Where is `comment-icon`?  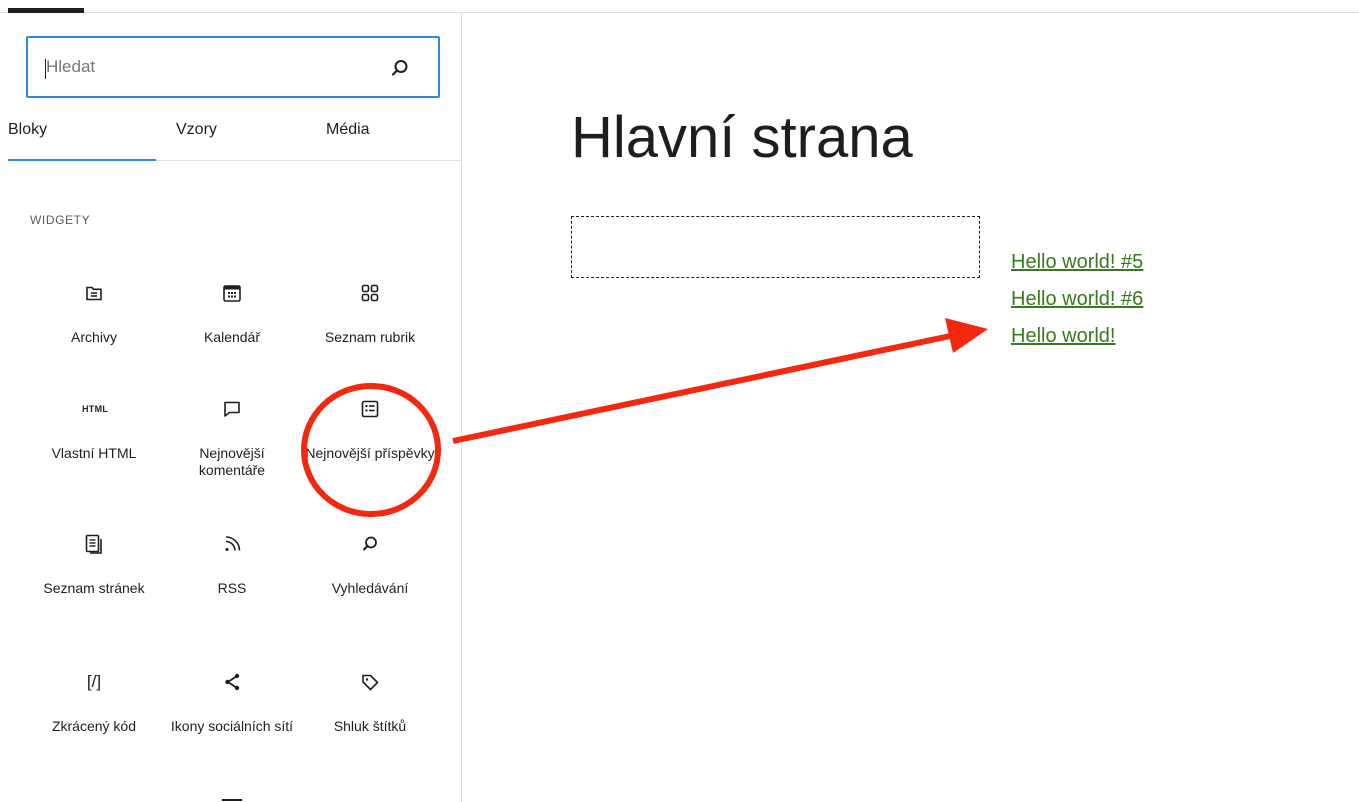
comment-icon is located at coordinates (232, 409).